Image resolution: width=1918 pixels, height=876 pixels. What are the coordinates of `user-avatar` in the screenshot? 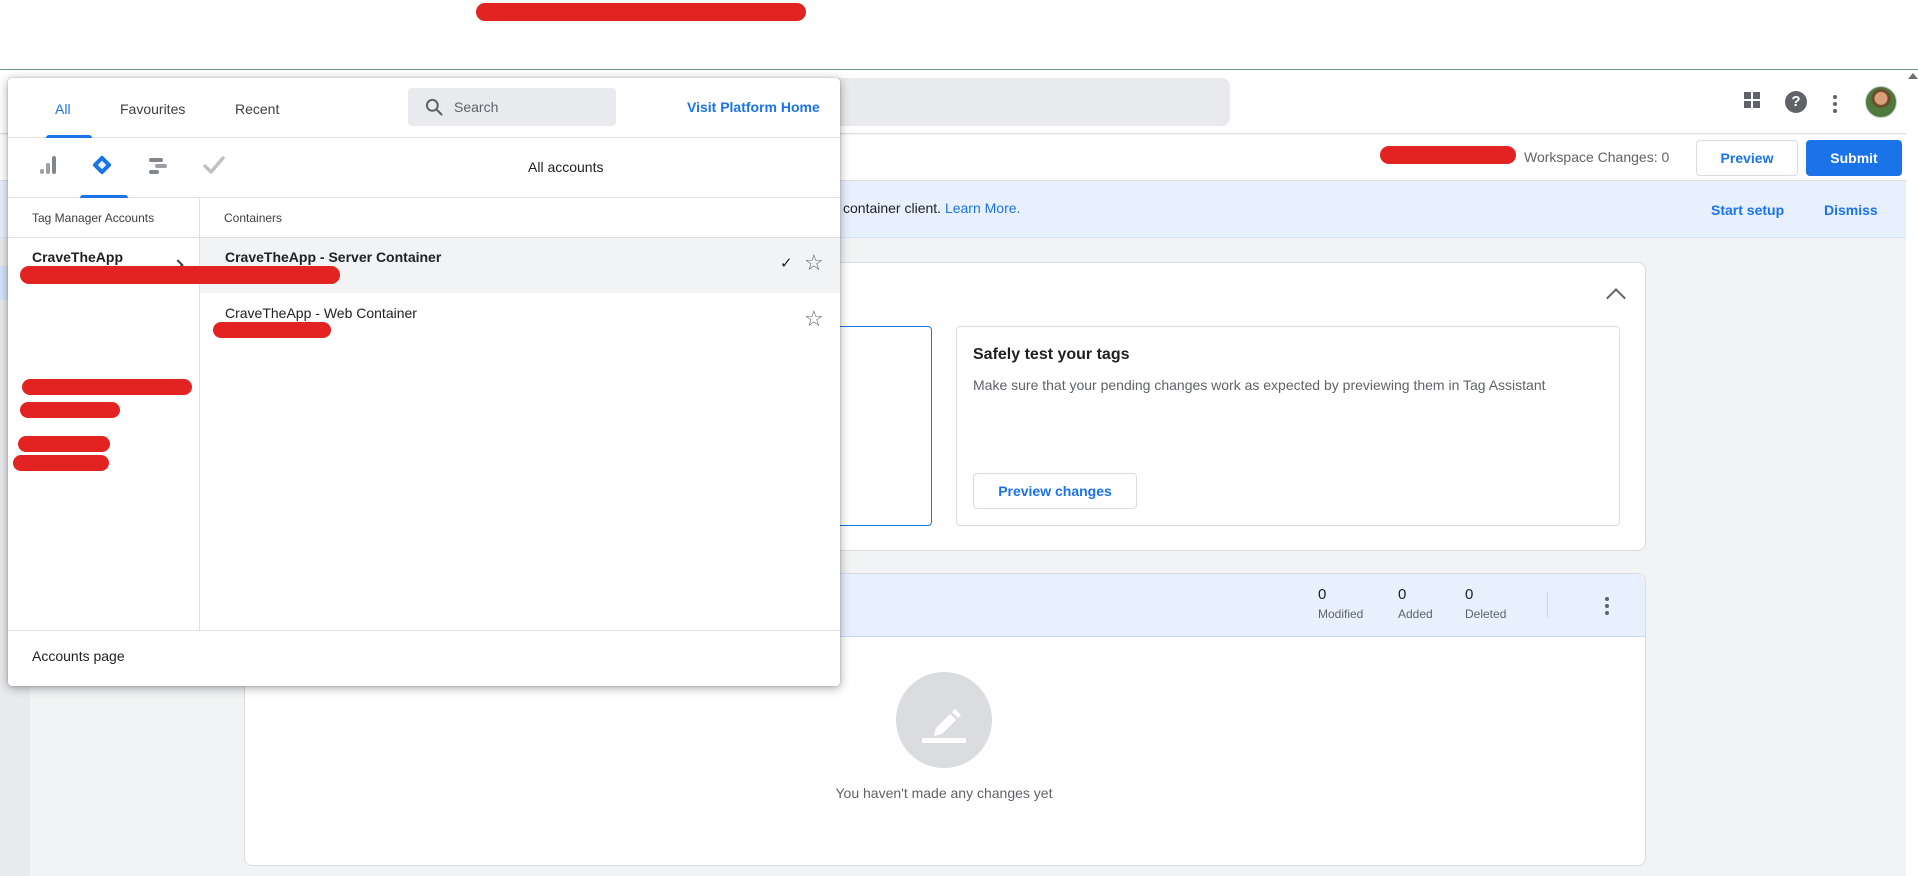 It's located at (1881, 102).